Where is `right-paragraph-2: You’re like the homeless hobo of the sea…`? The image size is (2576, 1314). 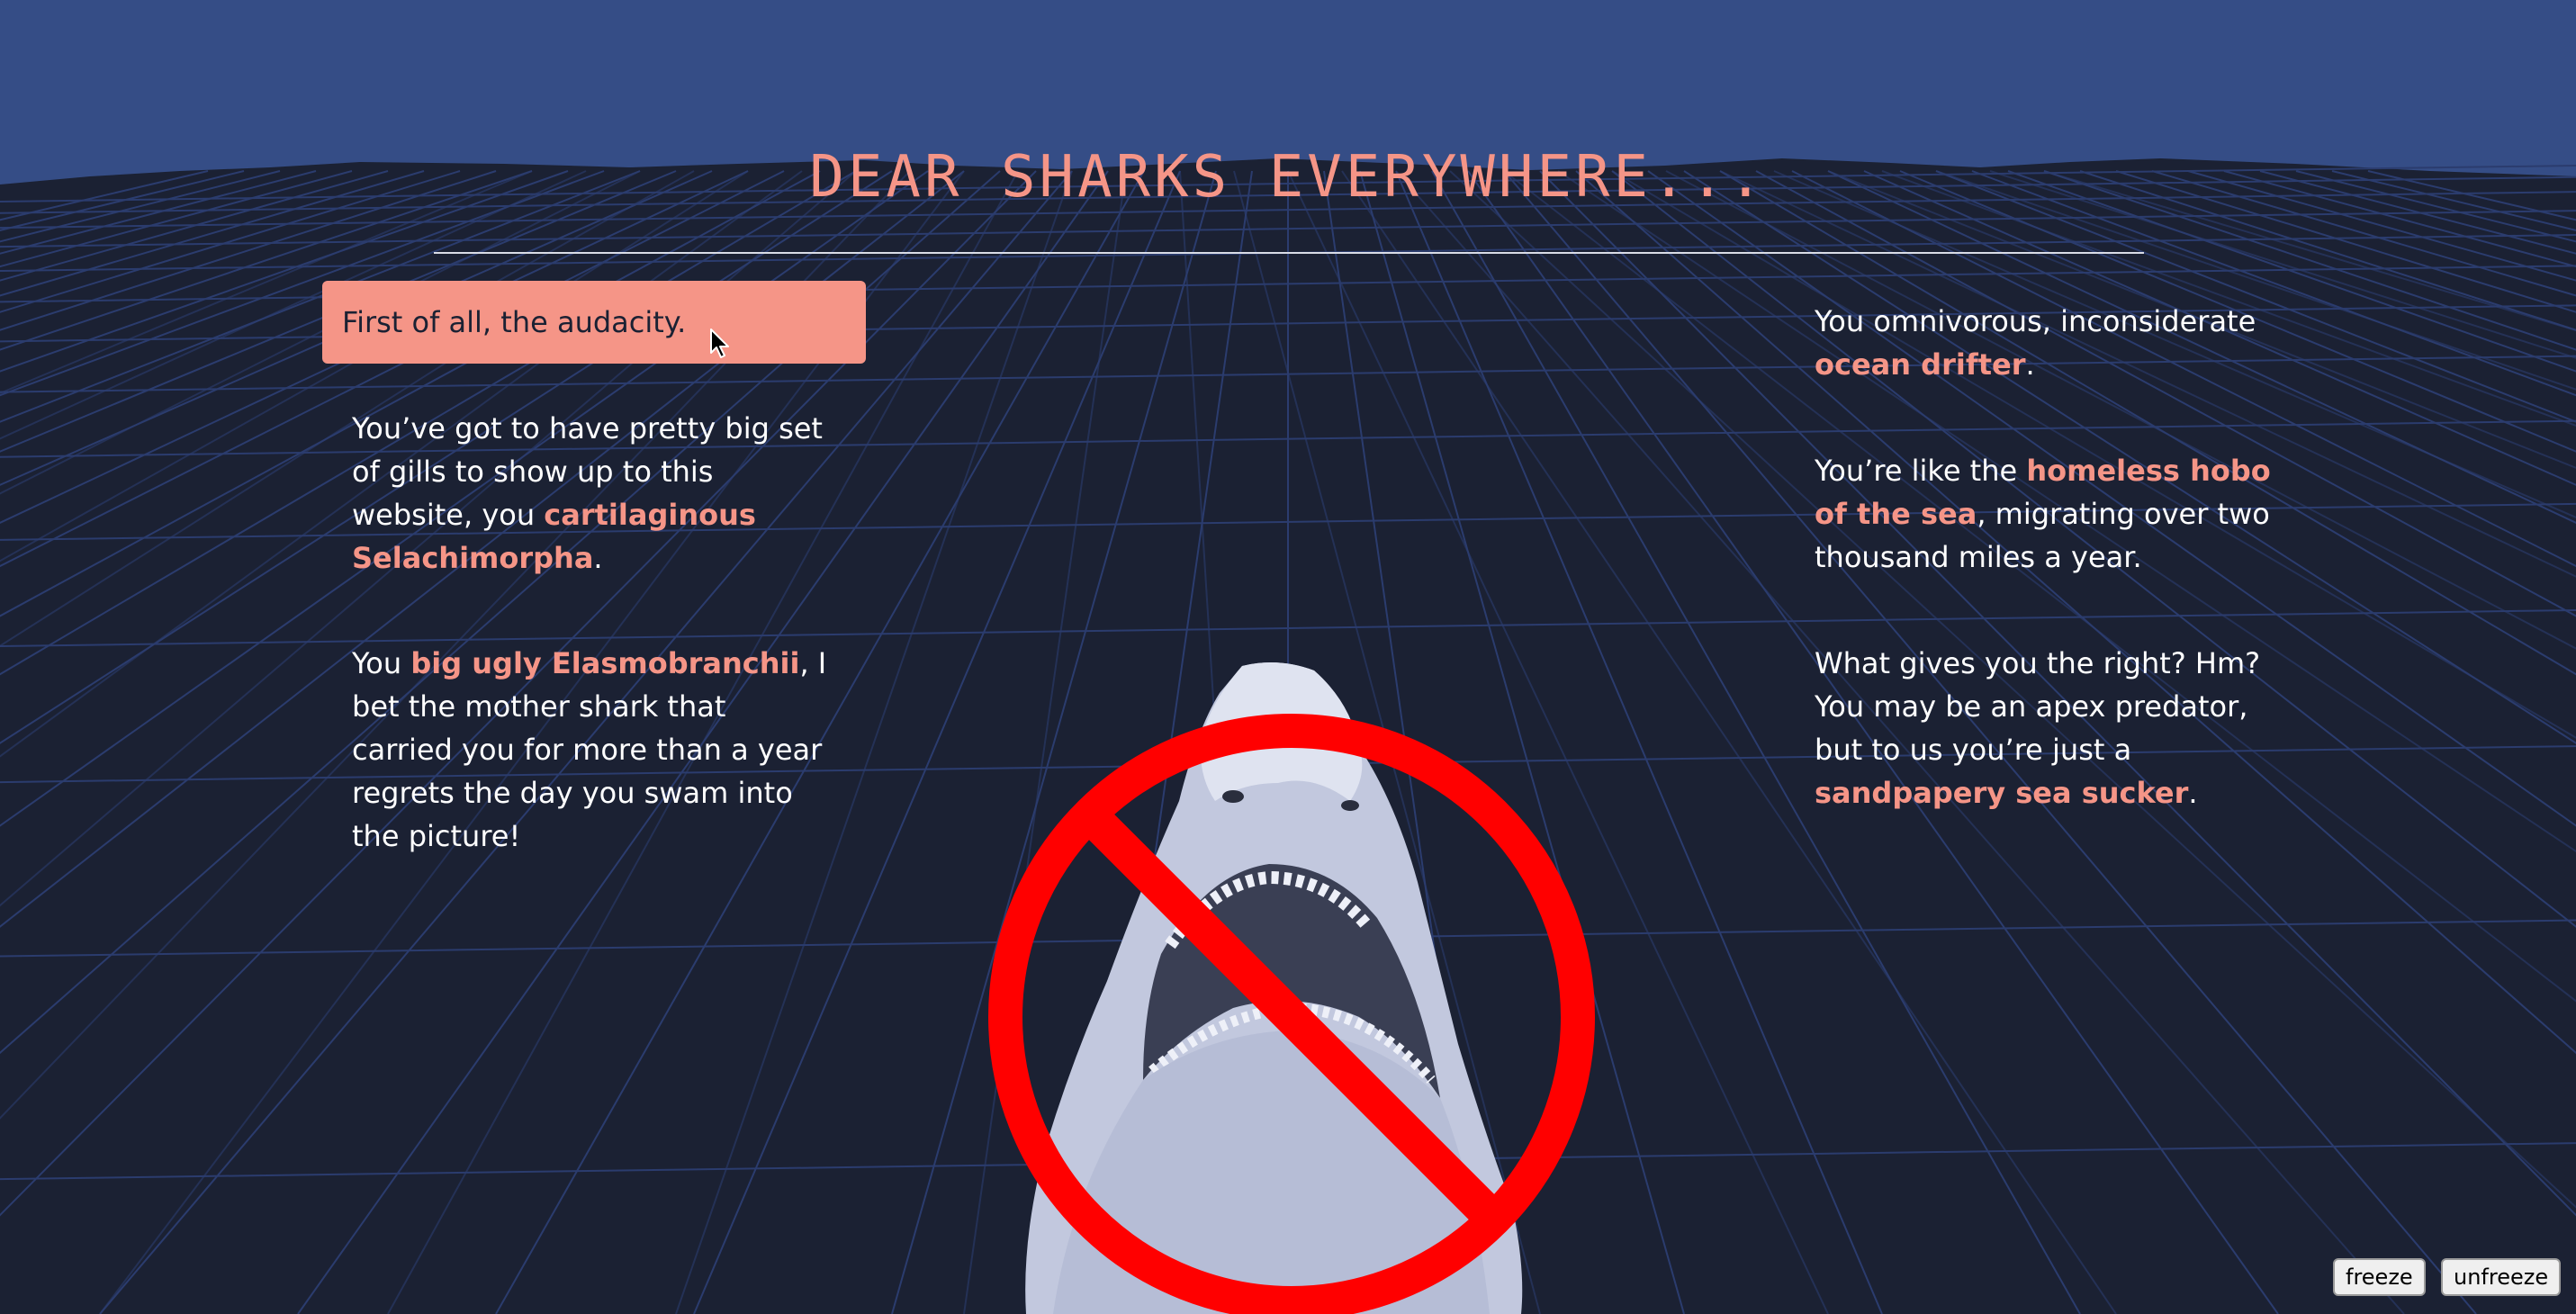 right-paragraph-2: You’re like the homeless hobo of the sea… is located at coordinates (2043, 514).